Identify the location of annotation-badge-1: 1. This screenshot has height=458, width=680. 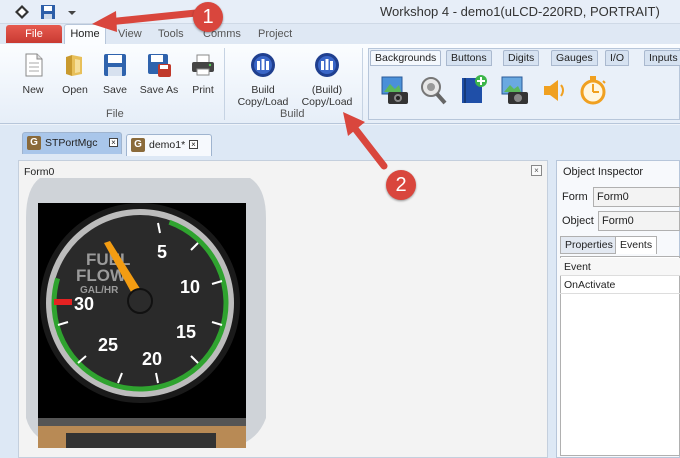
(208, 17).